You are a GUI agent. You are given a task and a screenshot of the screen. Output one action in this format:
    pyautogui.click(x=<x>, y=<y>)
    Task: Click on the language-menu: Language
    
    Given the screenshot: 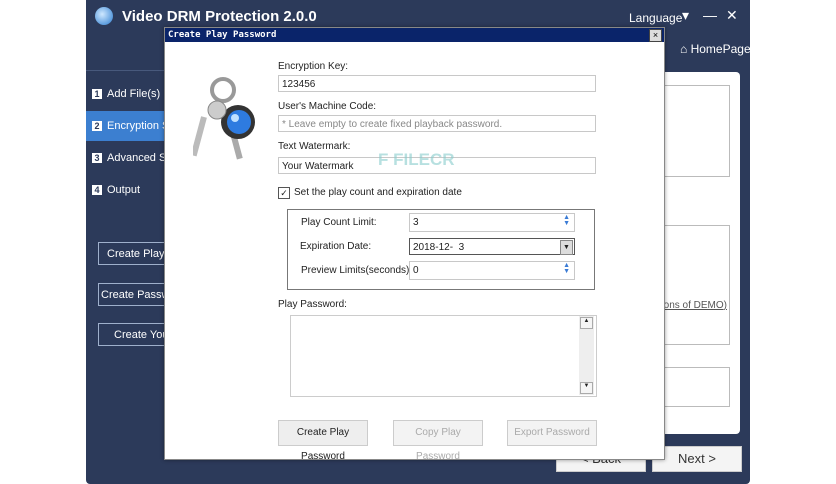 What is the action you would take?
    pyautogui.click(x=655, y=18)
    